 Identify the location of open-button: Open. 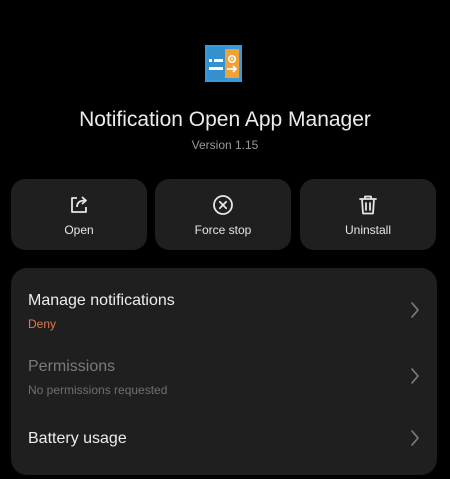
(79, 214).